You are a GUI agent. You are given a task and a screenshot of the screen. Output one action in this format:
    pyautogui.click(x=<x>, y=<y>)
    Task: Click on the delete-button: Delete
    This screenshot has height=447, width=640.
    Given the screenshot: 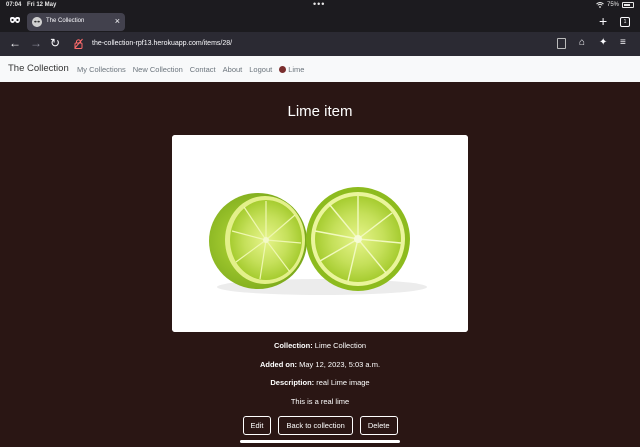 What is the action you would take?
    pyautogui.click(x=378, y=425)
    